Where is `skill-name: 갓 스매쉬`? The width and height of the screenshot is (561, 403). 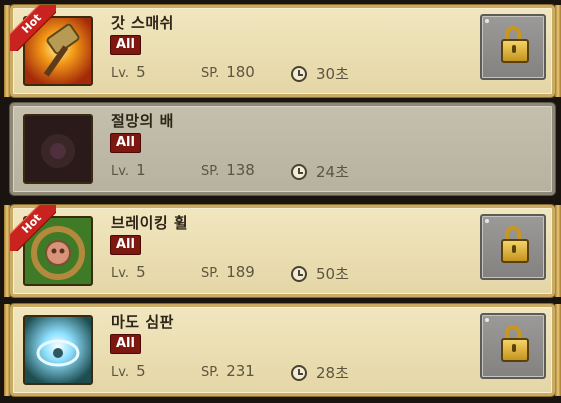 skill-name: 갓 스매쉬 is located at coordinates (142, 23).